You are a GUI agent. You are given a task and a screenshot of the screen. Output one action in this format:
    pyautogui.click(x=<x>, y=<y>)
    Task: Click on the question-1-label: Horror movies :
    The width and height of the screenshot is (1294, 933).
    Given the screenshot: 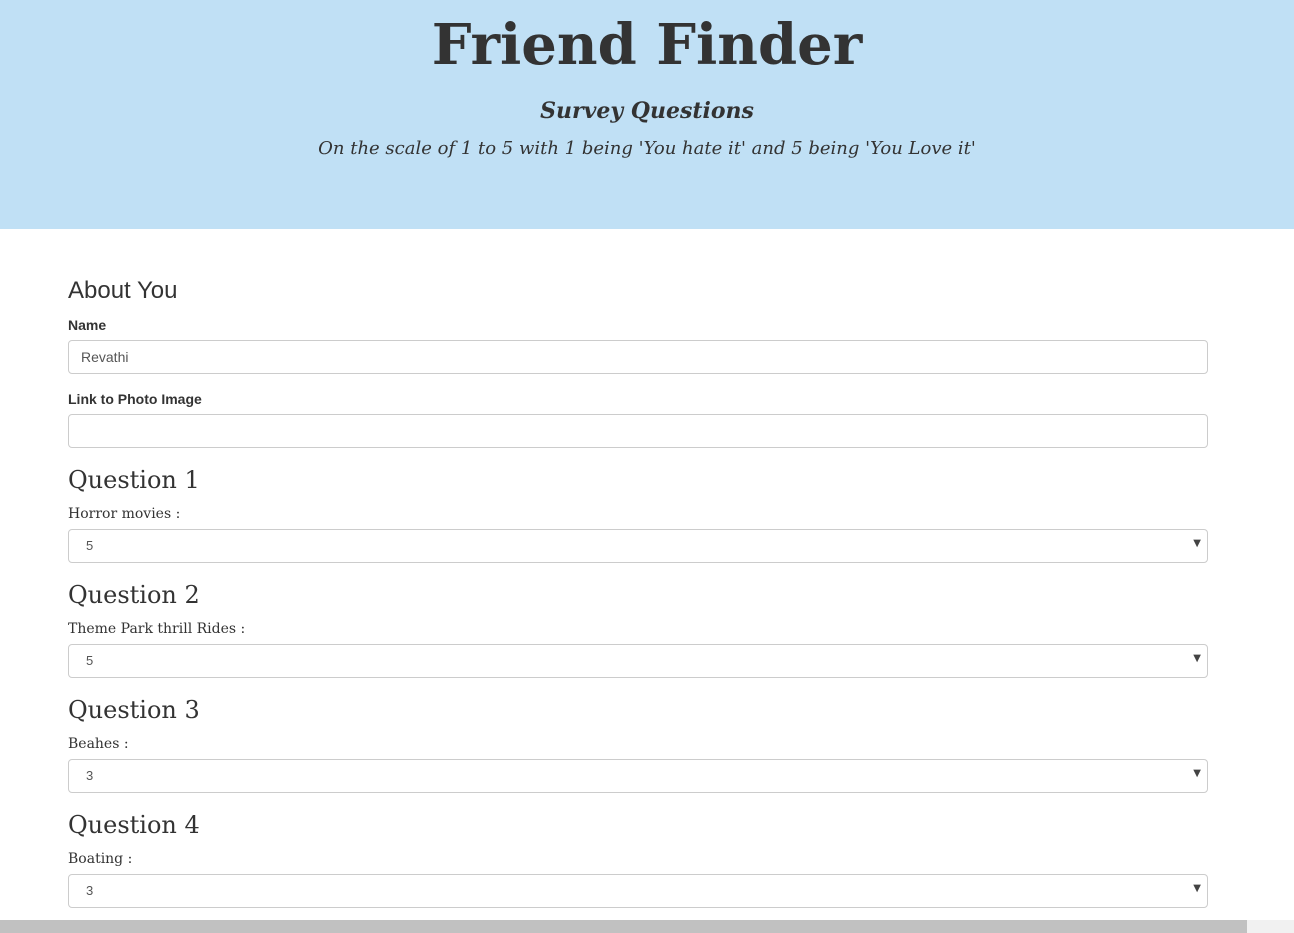 What is the action you would take?
    pyautogui.click(x=124, y=514)
    